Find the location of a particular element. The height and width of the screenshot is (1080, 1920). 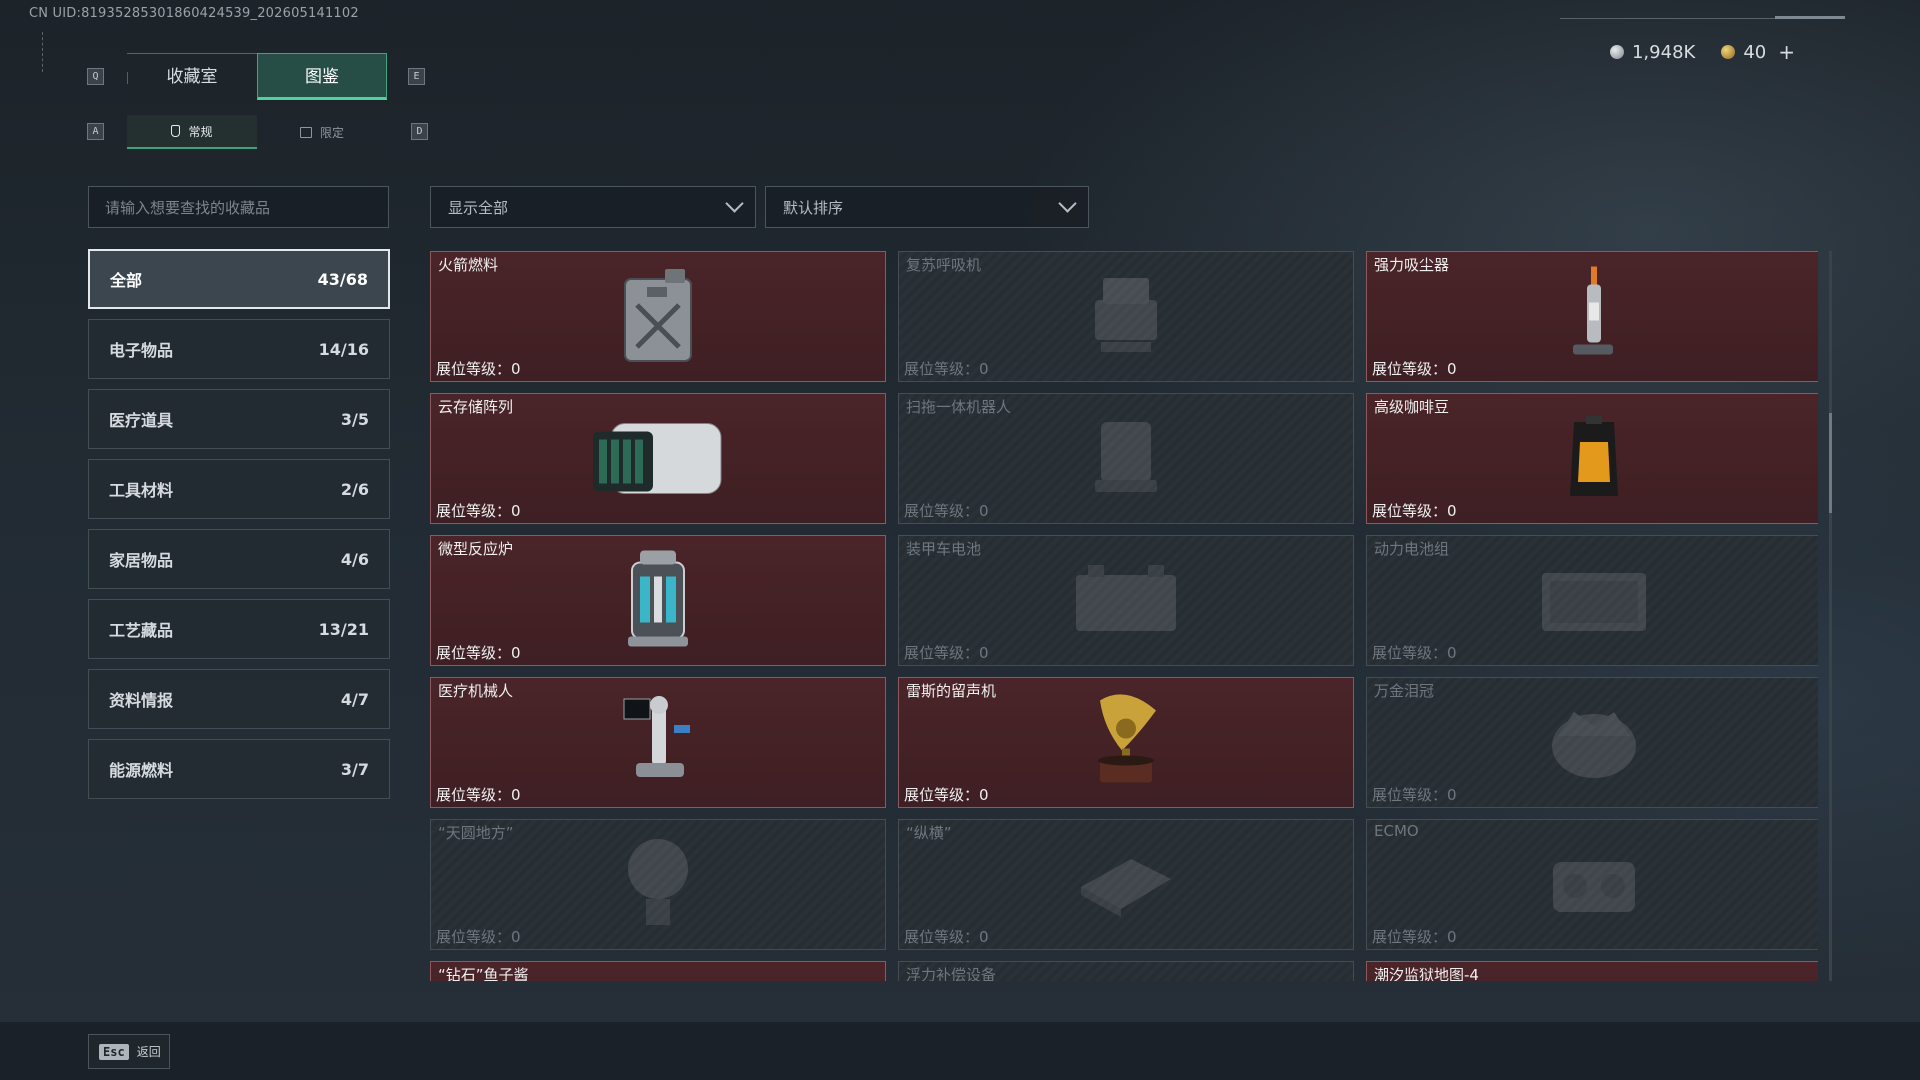

search-input: 请输入想要查找的收藏品 is located at coordinates (238, 207).